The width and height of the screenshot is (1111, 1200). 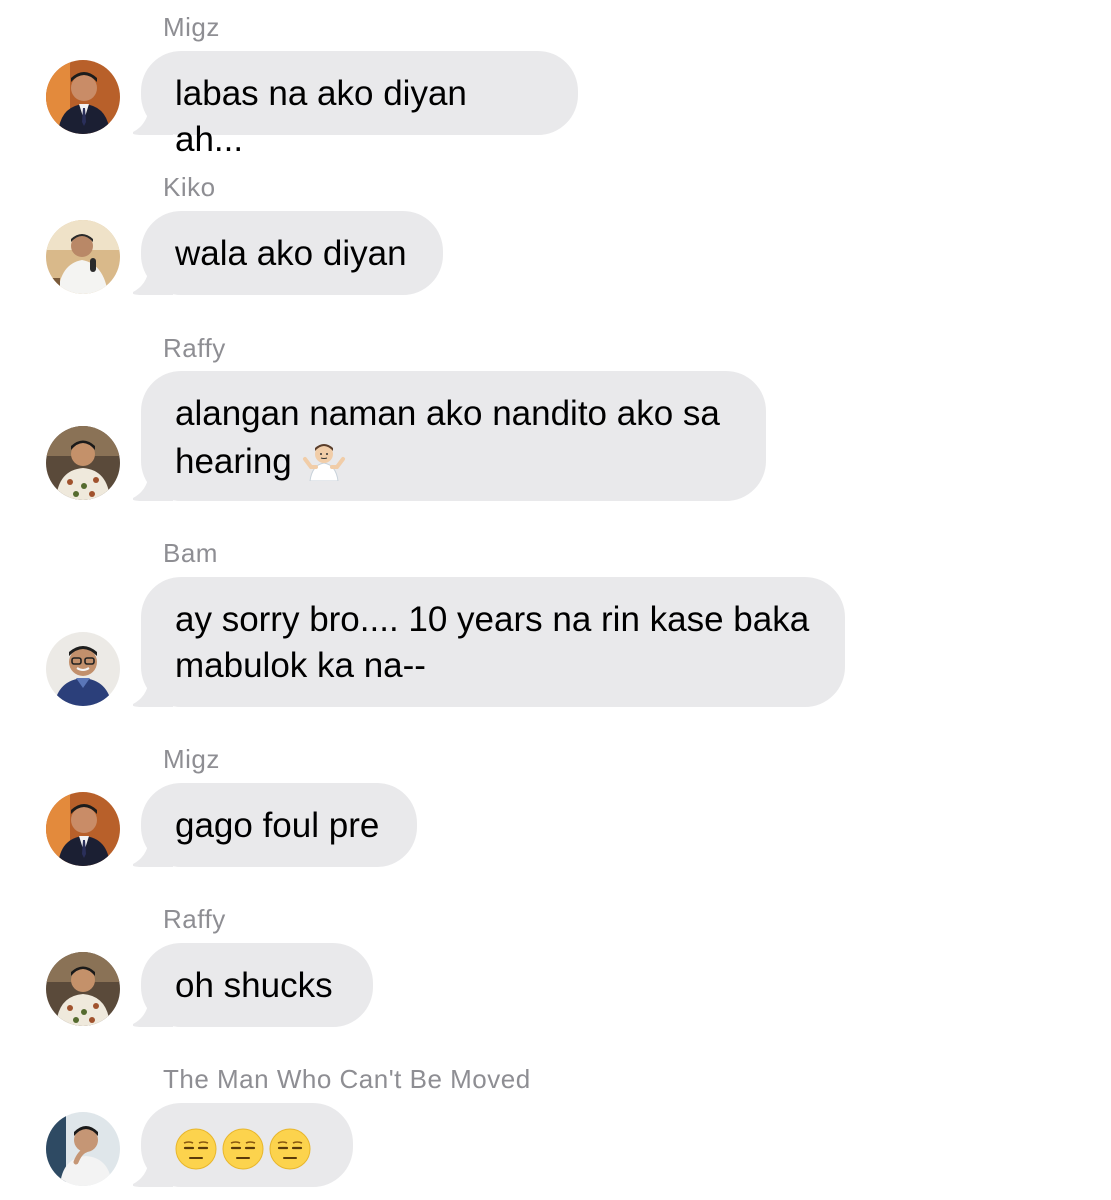 I want to click on message-text-line: hearing, so click(x=453, y=461).